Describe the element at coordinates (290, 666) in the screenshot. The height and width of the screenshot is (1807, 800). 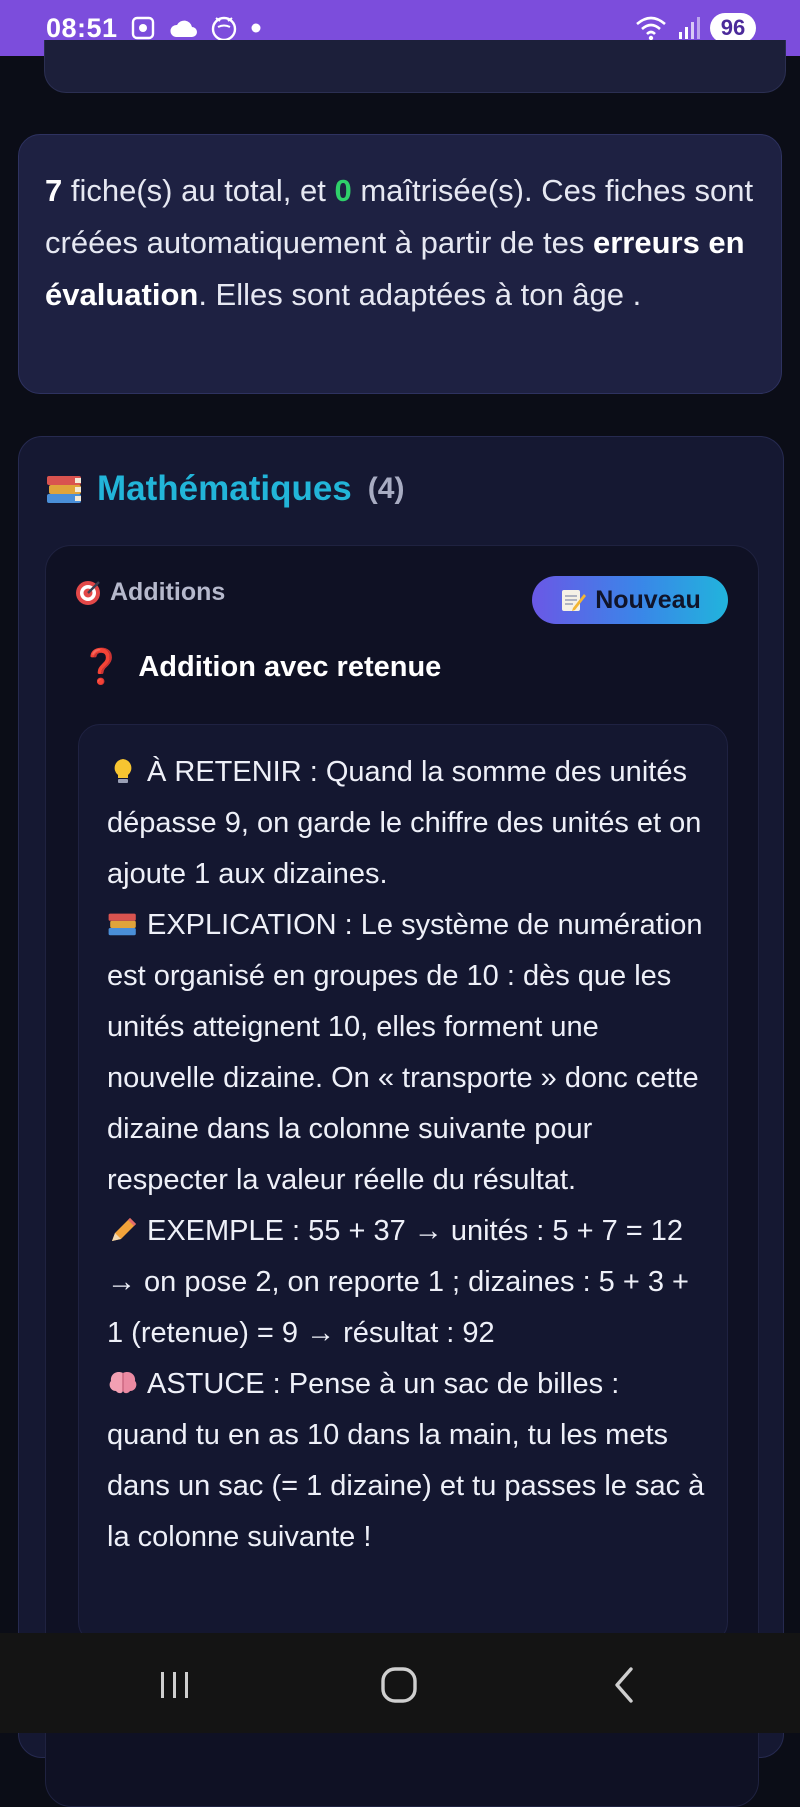
I see `question-title: Addition avec retenue` at that location.